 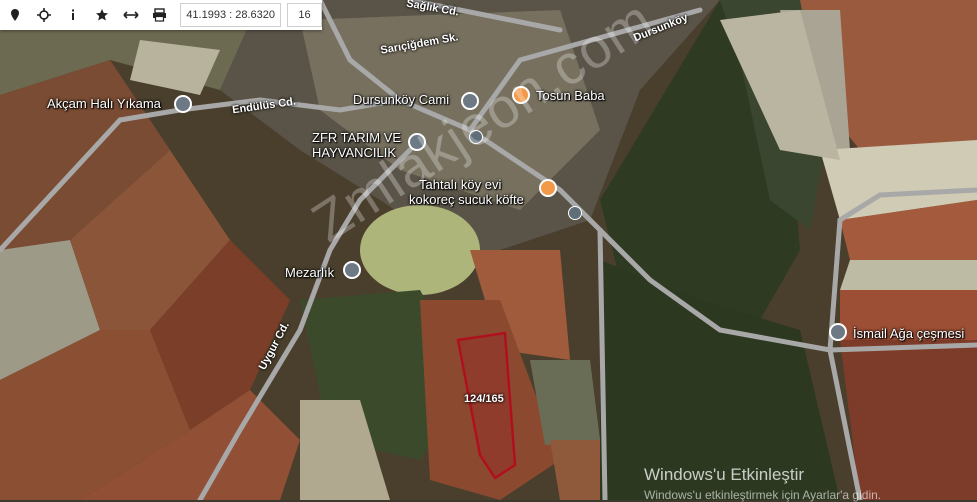 What do you see at coordinates (724, 474) in the screenshot?
I see `windows-activation-title: Windows'u Etkinleştir` at bounding box center [724, 474].